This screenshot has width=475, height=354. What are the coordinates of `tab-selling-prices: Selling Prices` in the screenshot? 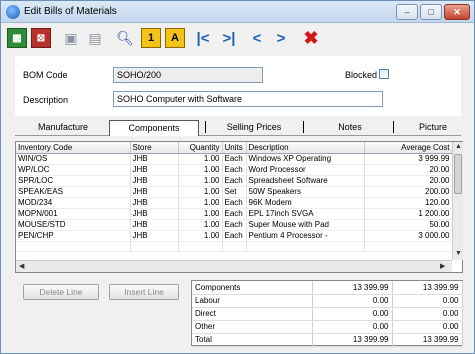 It's located at (254, 128).